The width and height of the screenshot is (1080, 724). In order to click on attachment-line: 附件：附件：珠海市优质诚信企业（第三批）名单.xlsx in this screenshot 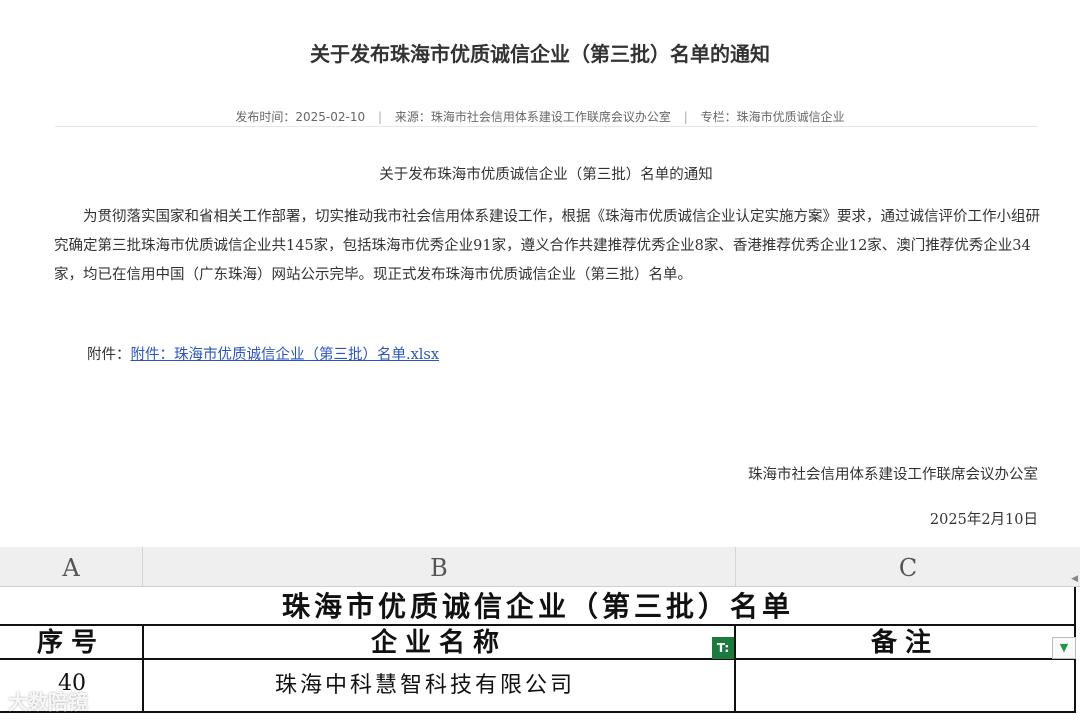, I will do `click(263, 353)`.